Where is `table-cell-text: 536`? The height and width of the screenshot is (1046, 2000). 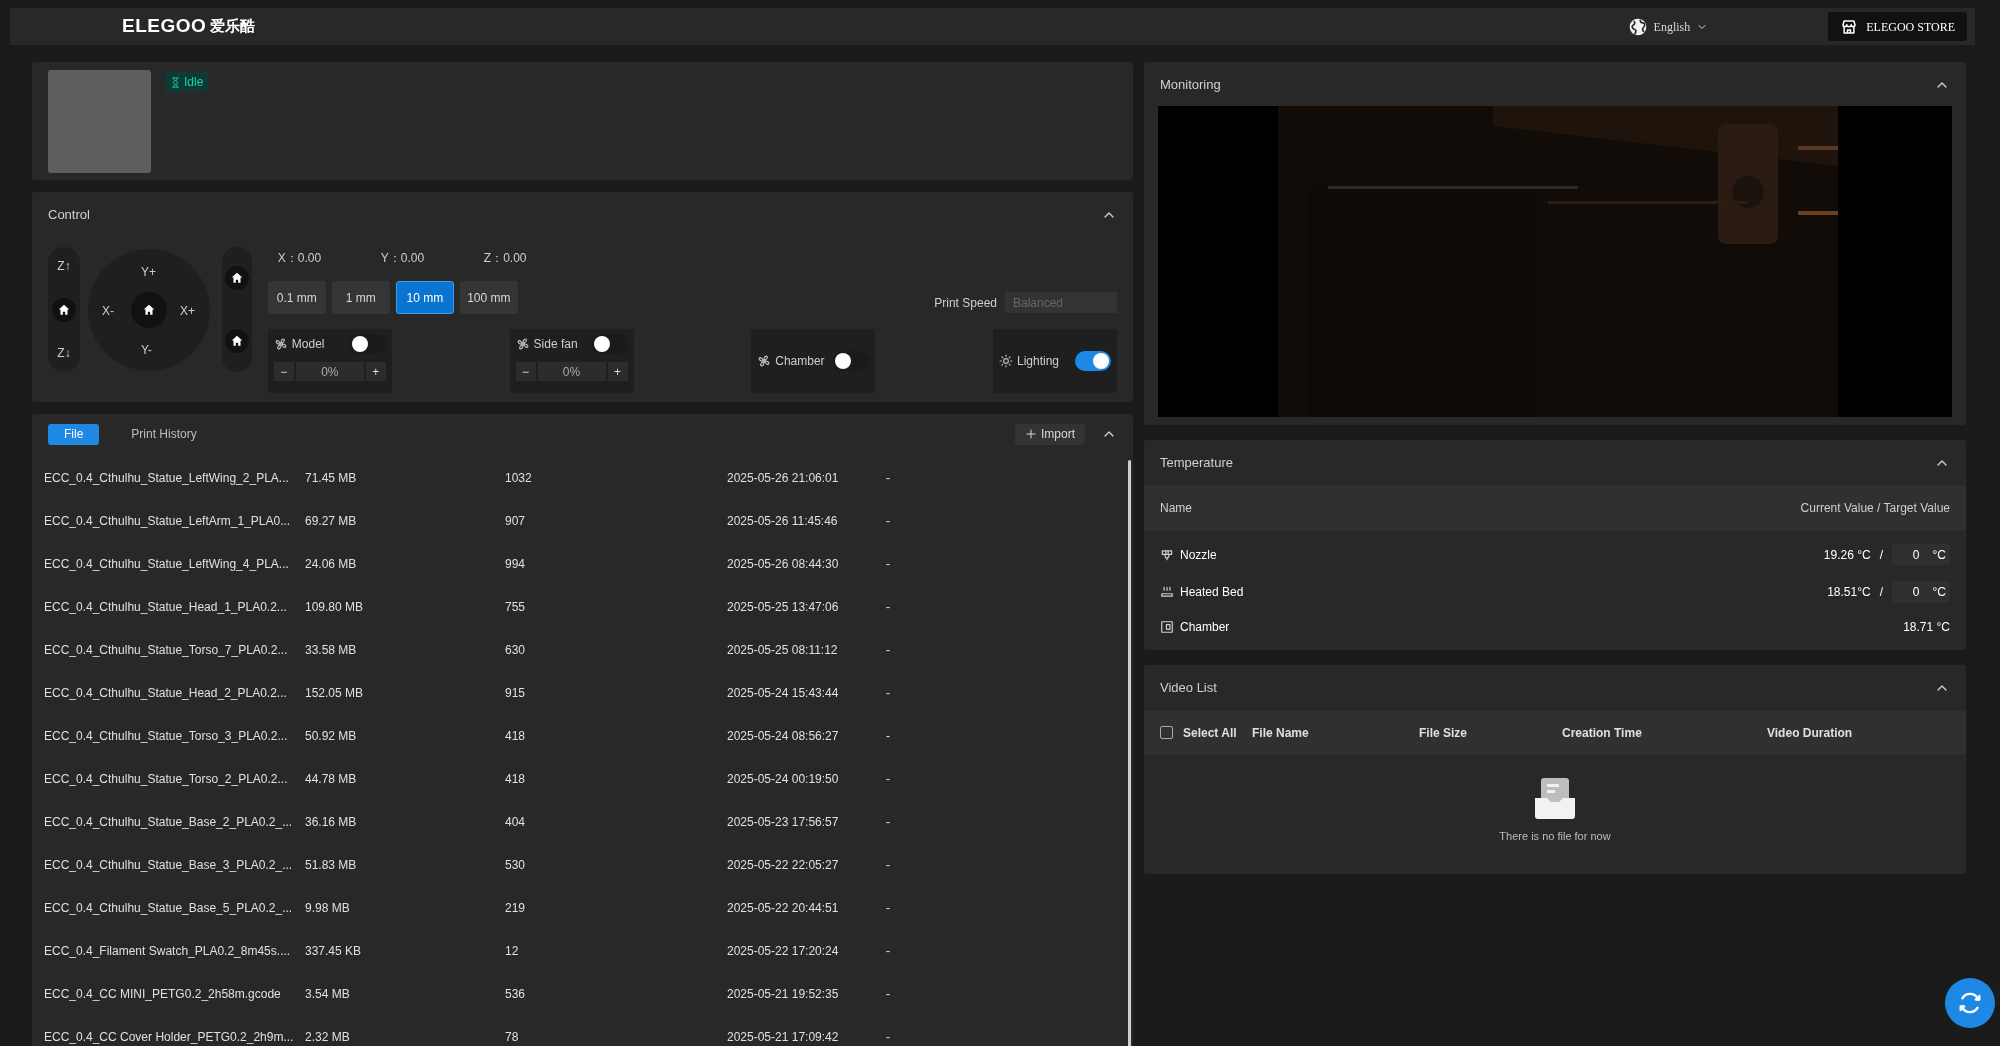
table-cell-text: 536 is located at coordinates (516, 994).